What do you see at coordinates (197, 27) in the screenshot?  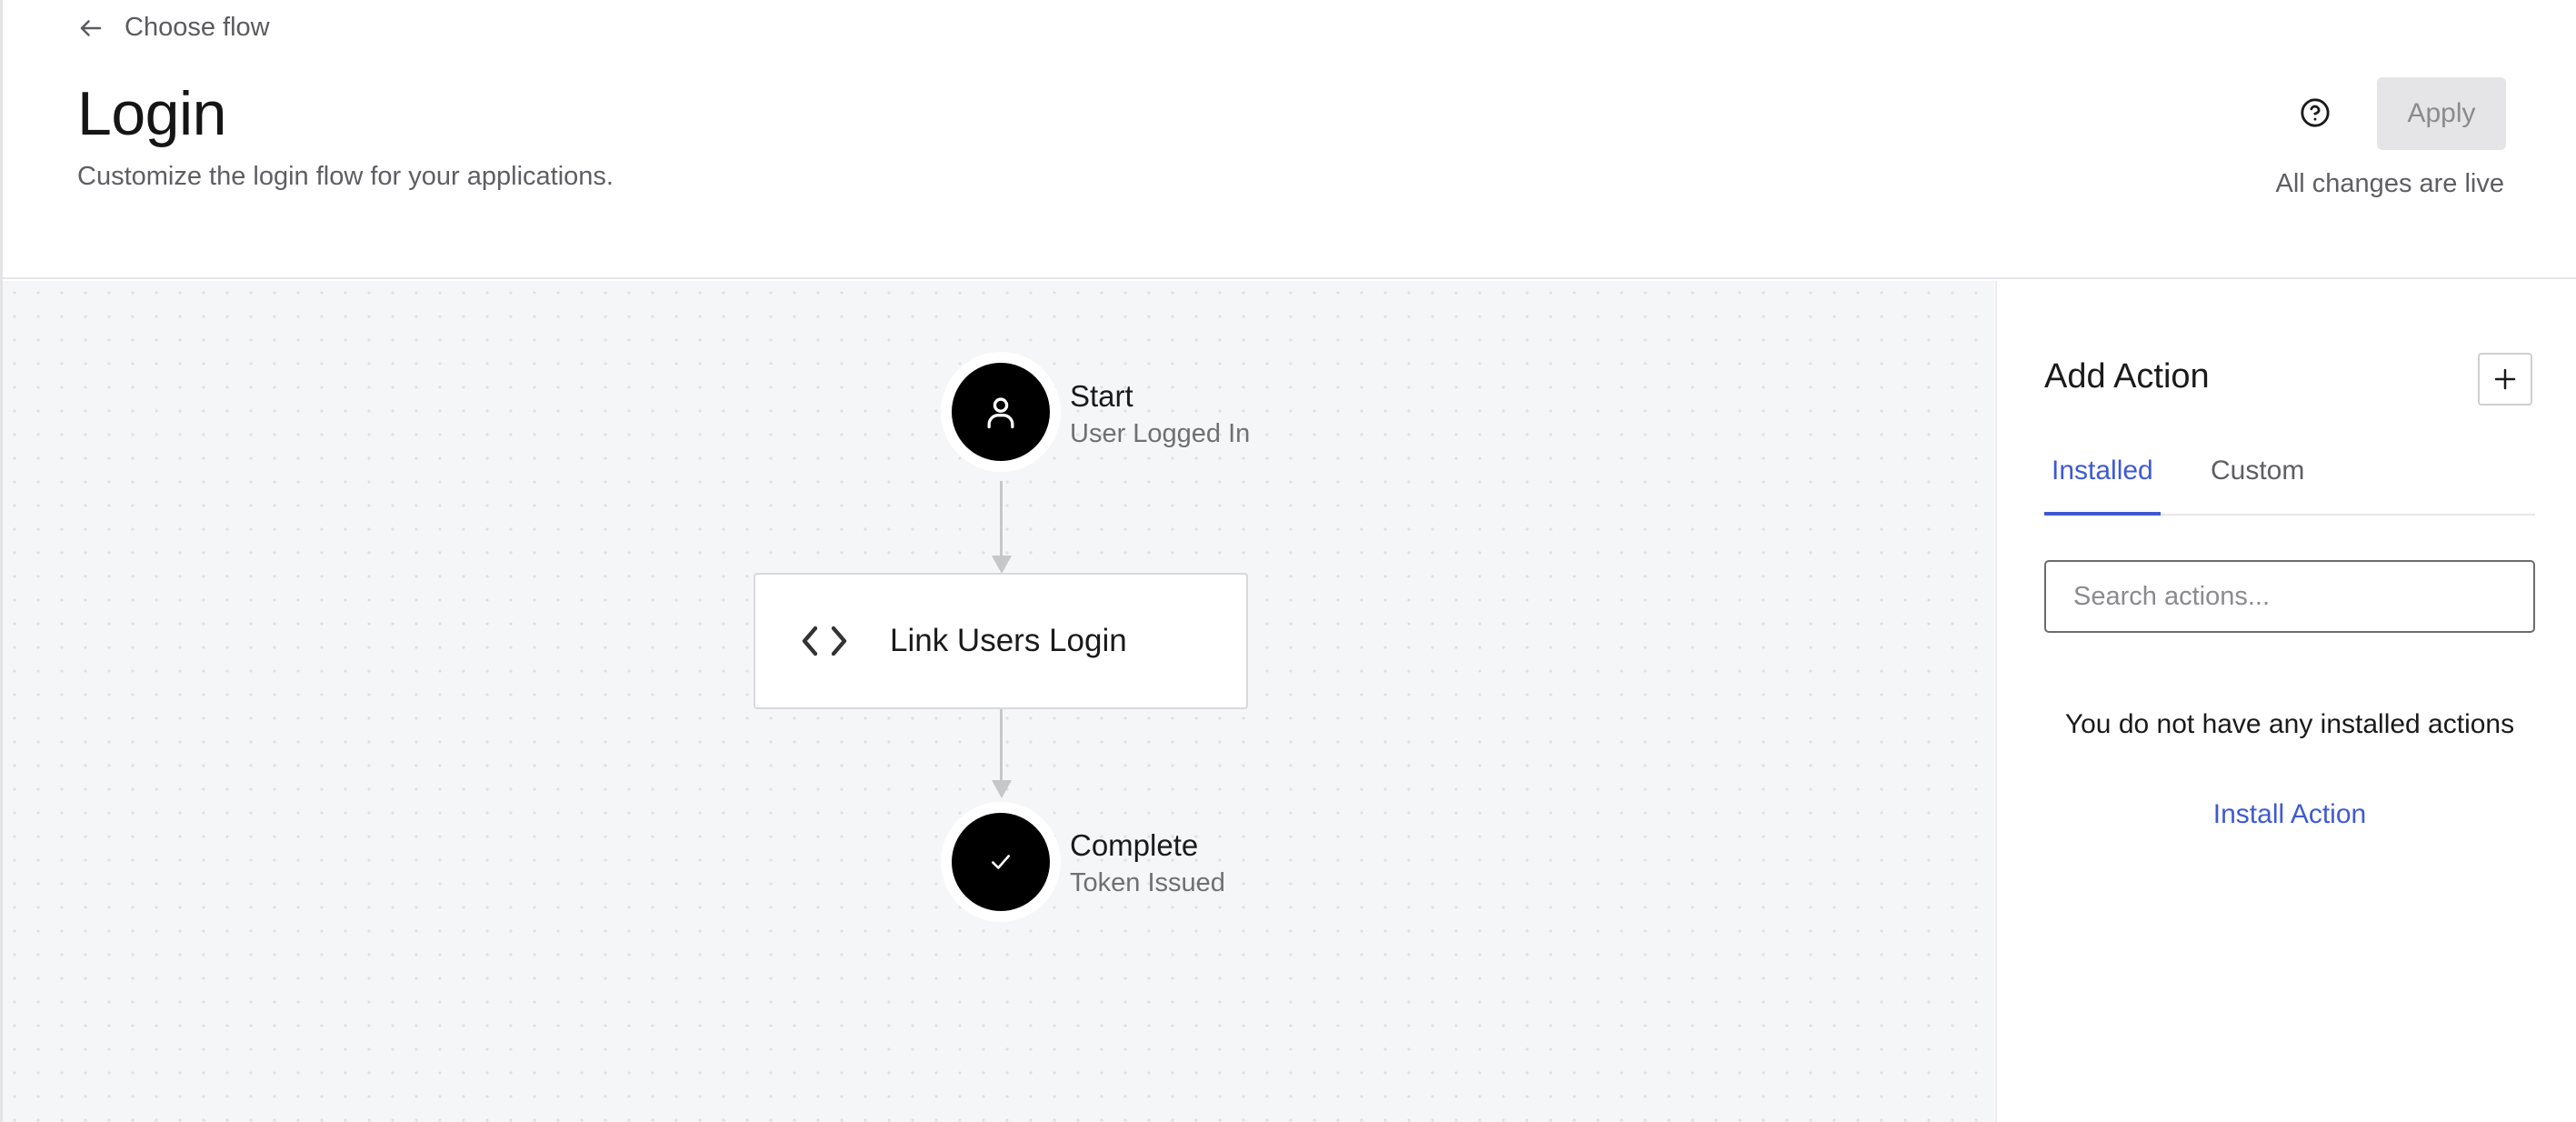 I see `back-link-label: Choose flow` at bounding box center [197, 27].